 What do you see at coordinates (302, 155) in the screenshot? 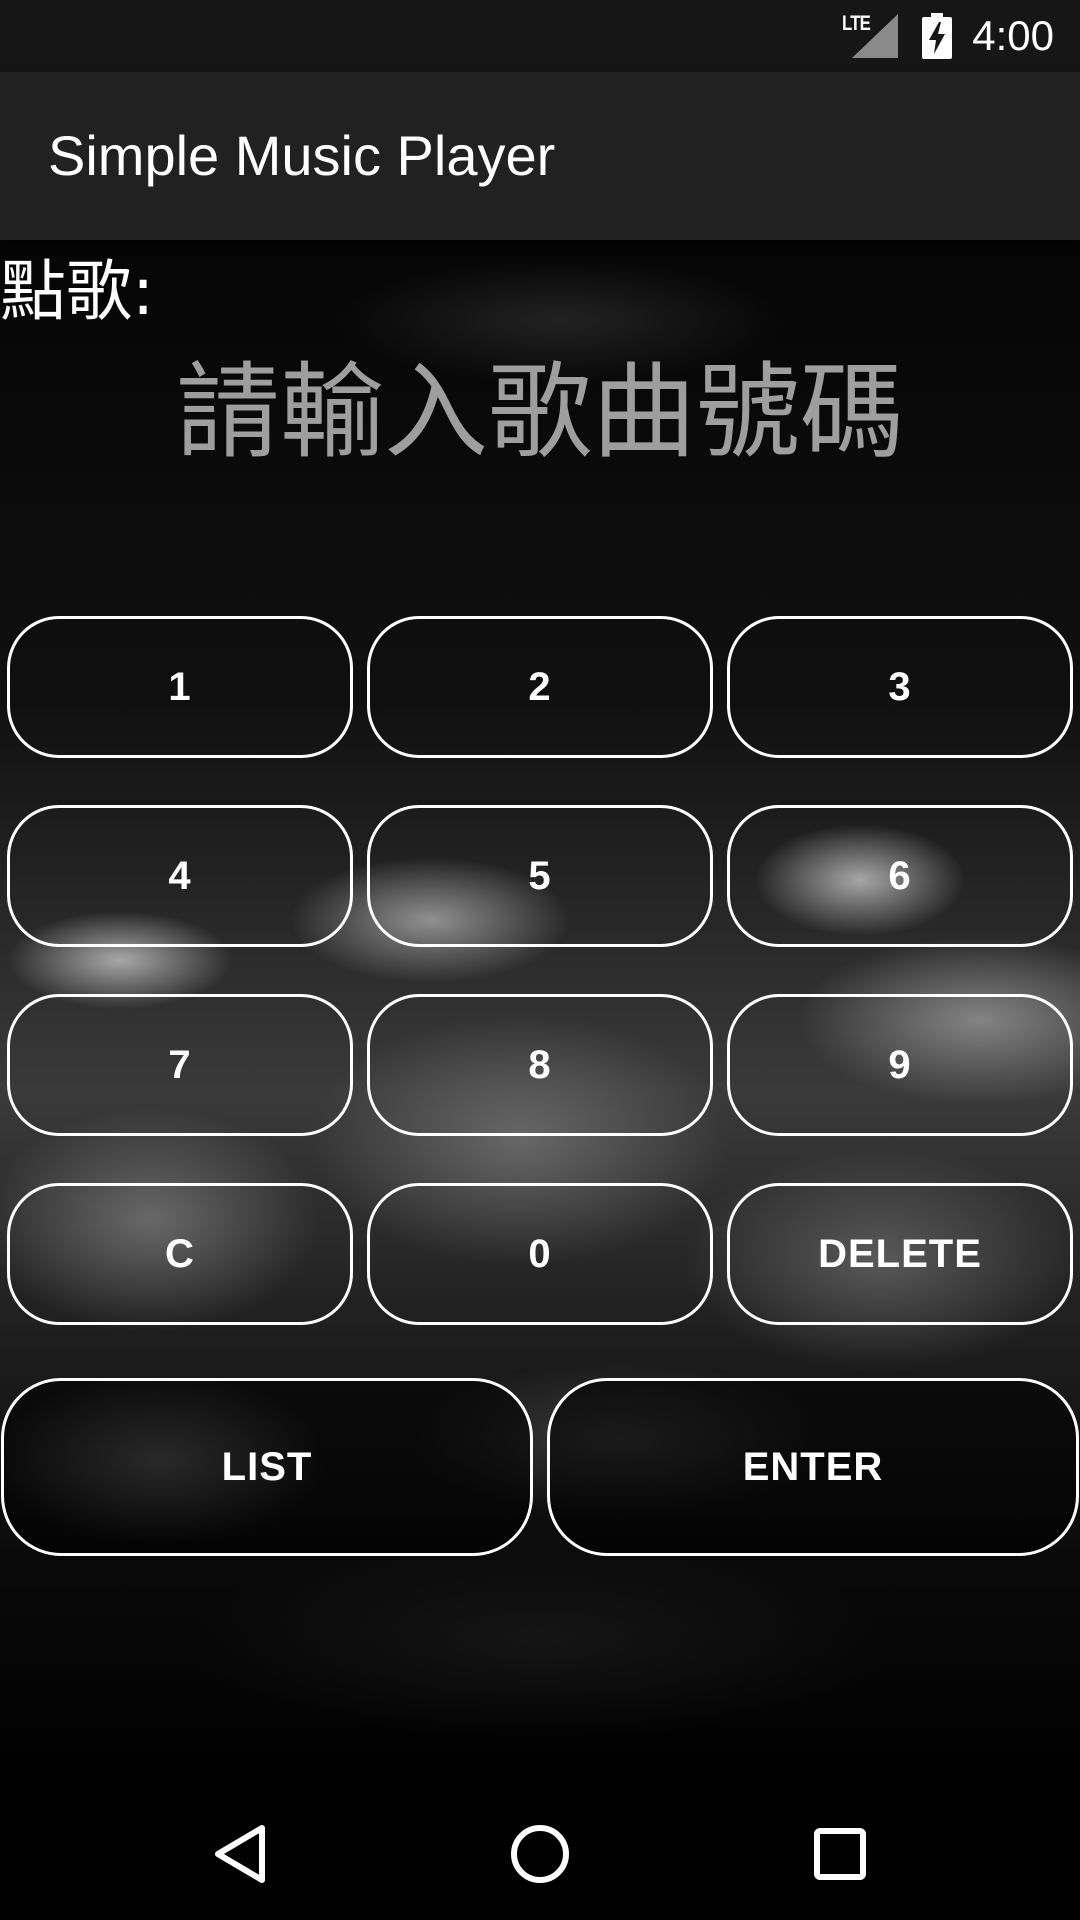
I see `app-title: Simple Music Player` at bounding box center [302, 155].